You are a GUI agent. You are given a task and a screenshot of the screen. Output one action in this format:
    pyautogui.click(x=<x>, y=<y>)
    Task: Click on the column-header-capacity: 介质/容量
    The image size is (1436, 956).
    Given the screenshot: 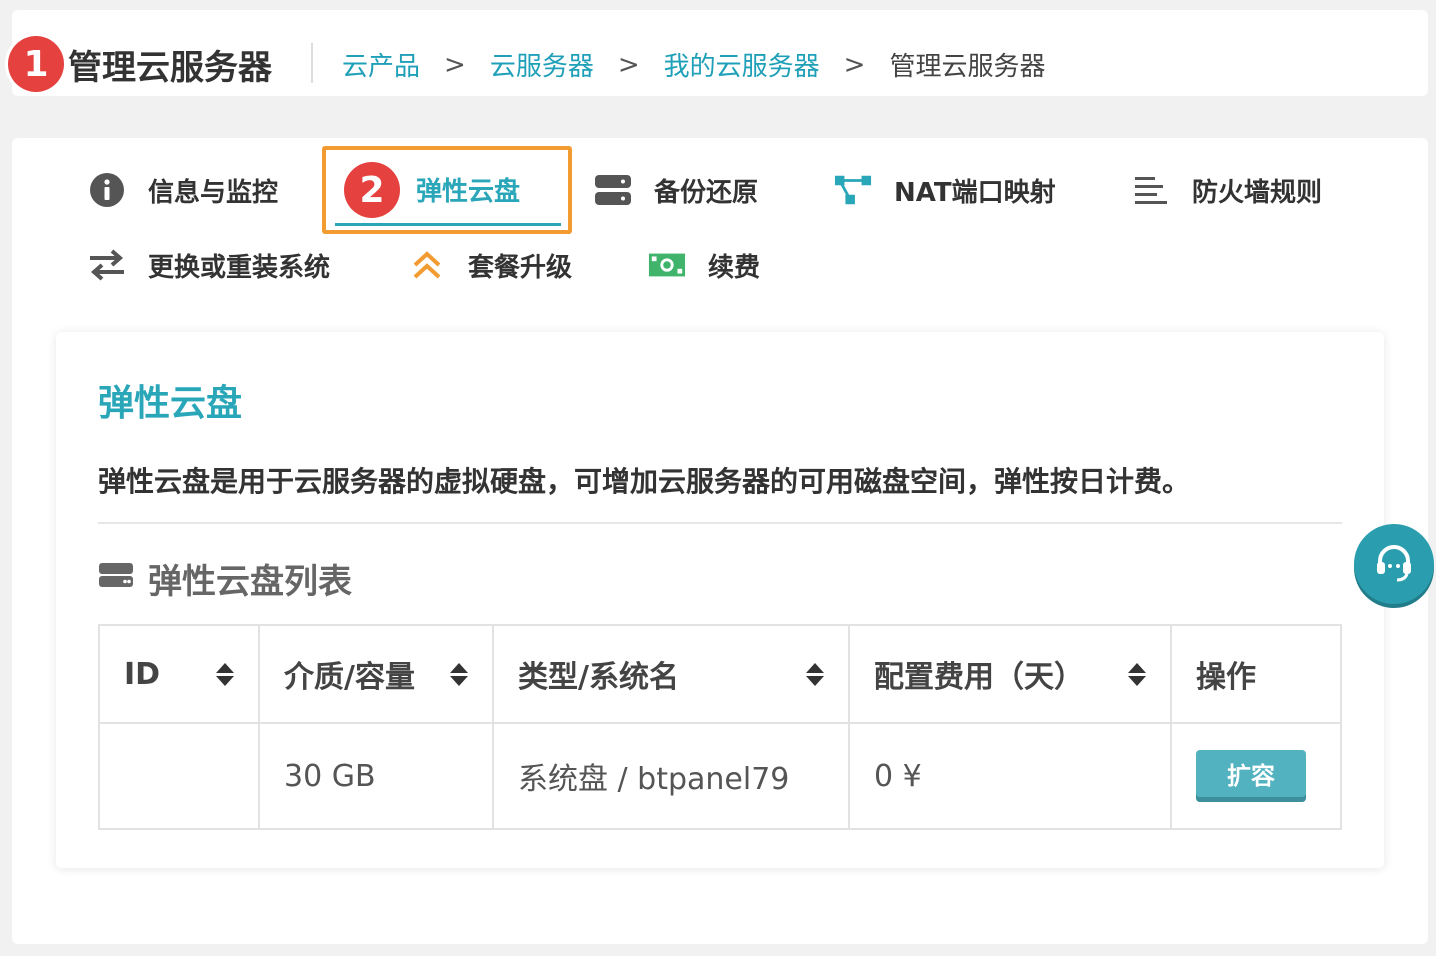 What is the action you would take?
    pyautogui.click(x=376, y=674)
    